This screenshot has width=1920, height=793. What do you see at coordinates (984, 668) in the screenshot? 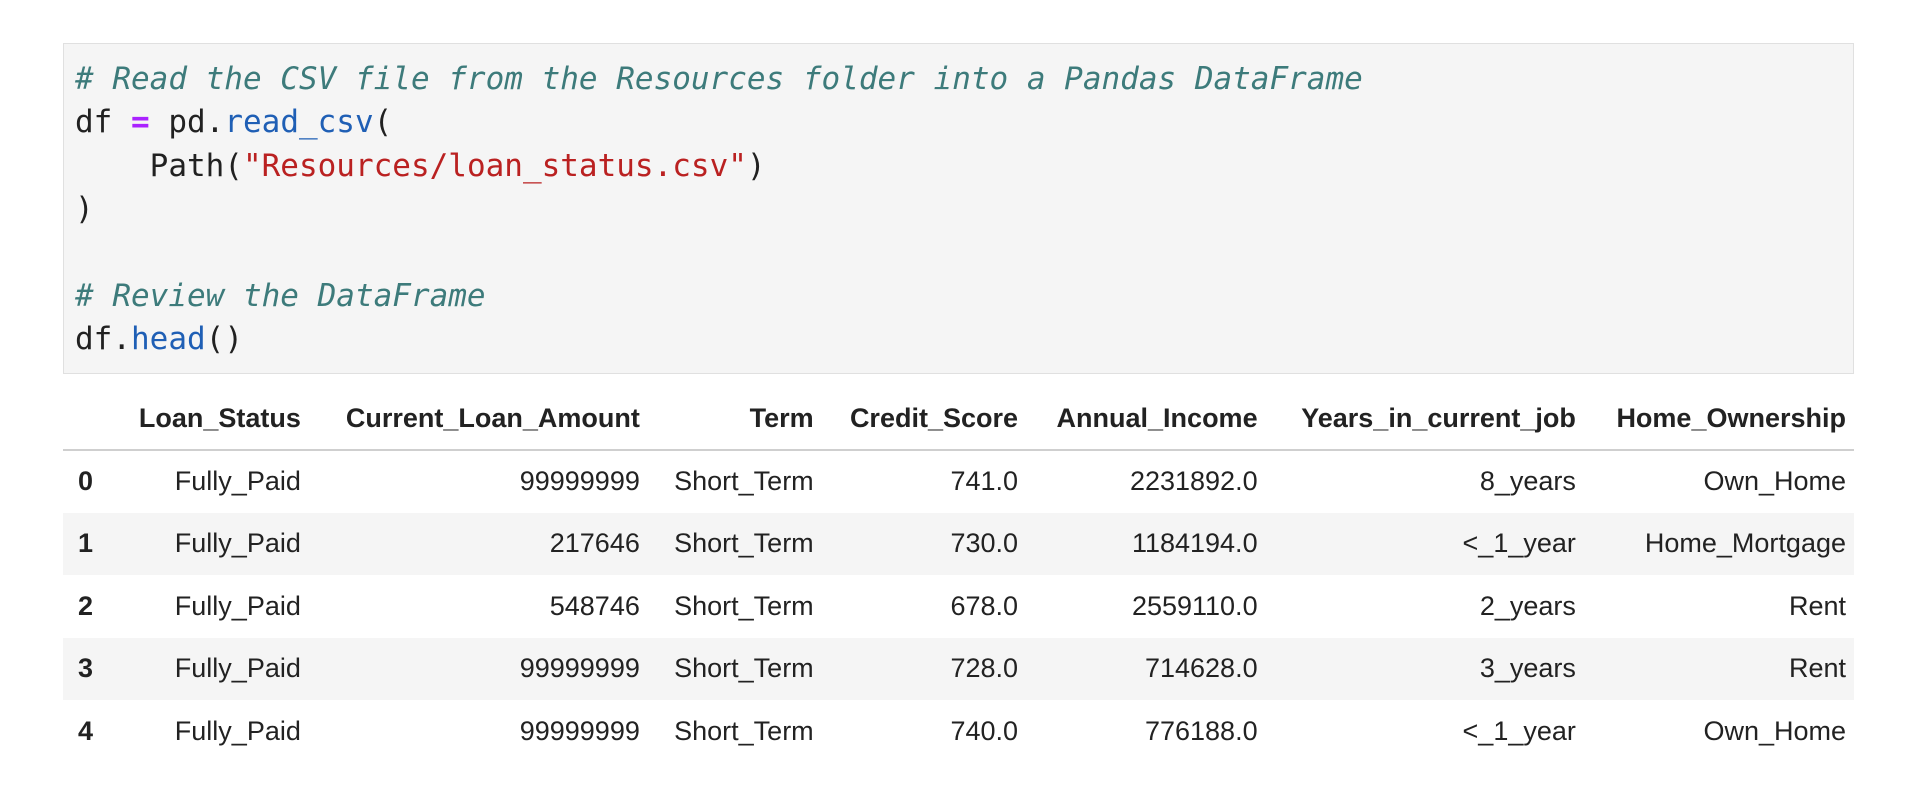
I see `table-cell: 728.0` at bounding box center [984, 668].